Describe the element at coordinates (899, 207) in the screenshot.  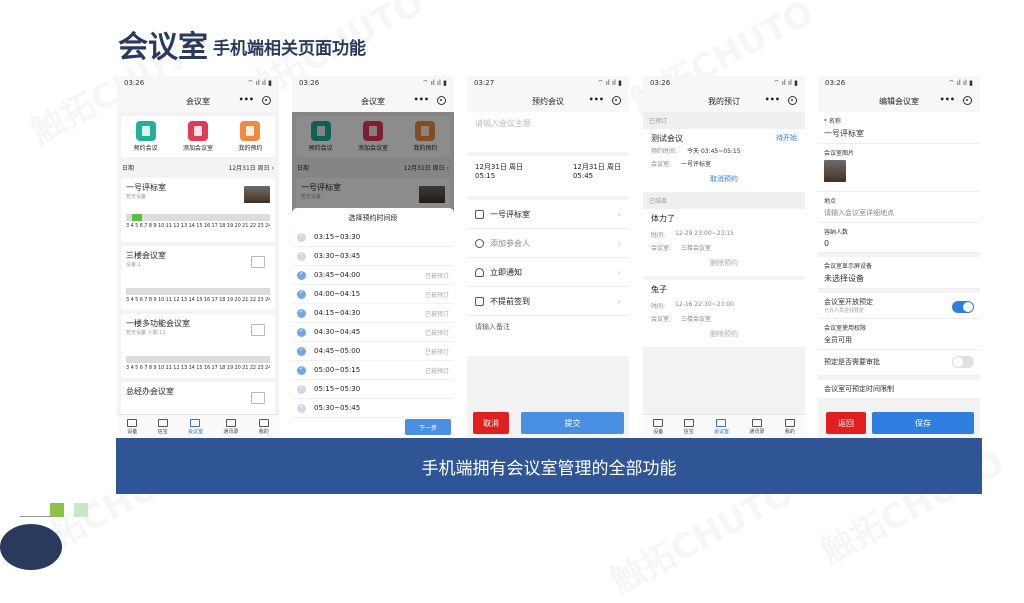
I see `location-field: 地点 请输入会议室详细地点` at that location.